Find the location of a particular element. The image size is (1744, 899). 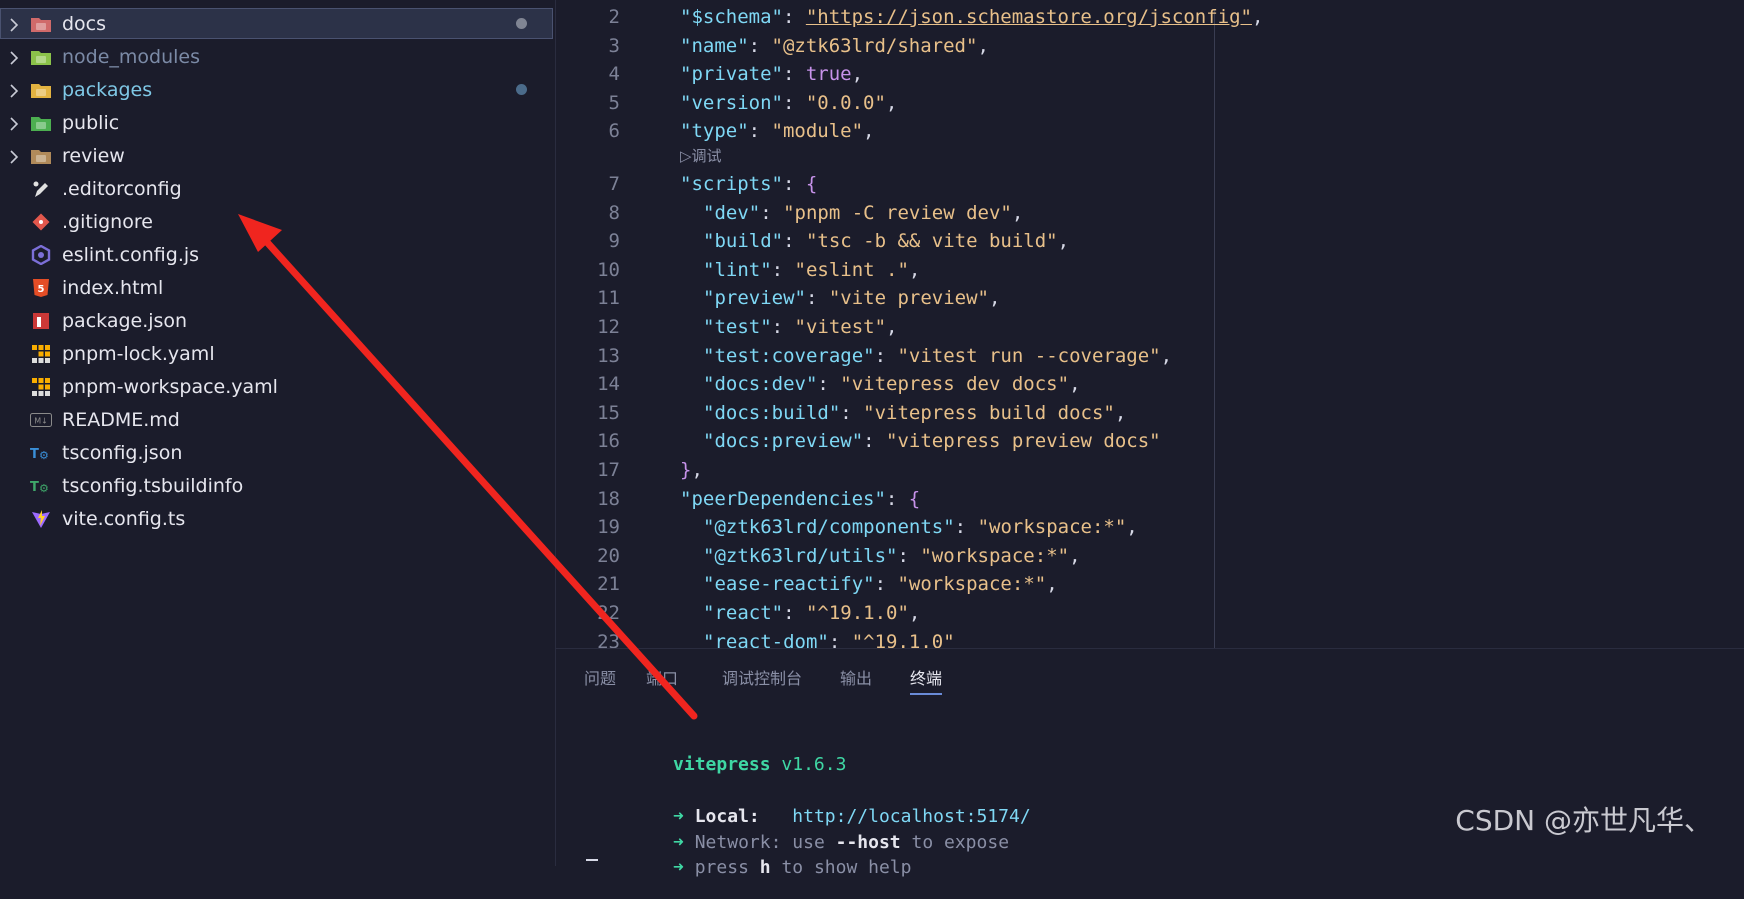

tree-file-tsconfig-json: T ⚙ tsconfig.json is located at coordinates (276, 452).